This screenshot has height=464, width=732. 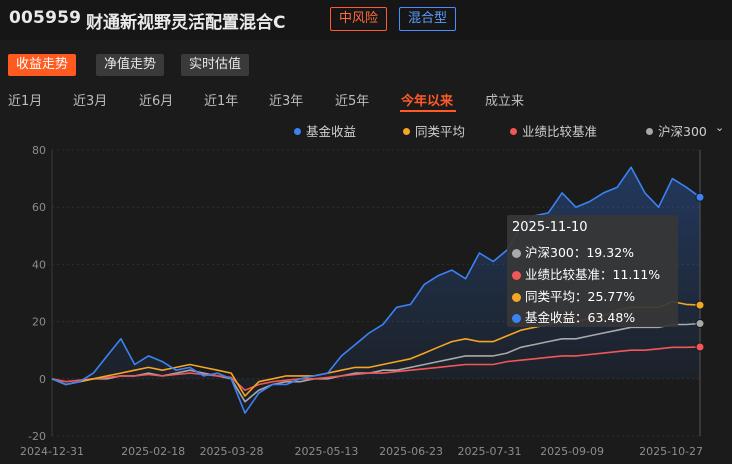 What do you see at coordinates (52, 451) in the screenshot?
I see `x-tick-label: 2024-12-31` at bounding box center [52, 451].